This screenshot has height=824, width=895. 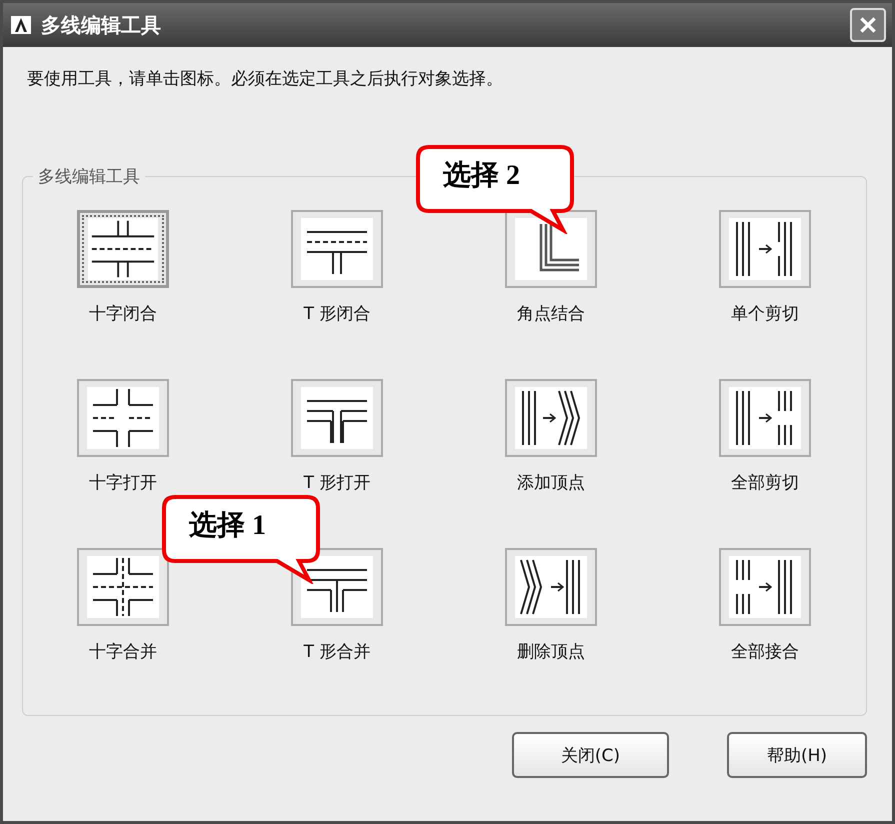 I want to click on dialog-button: 帮助(H), so click(x=797, y=755).